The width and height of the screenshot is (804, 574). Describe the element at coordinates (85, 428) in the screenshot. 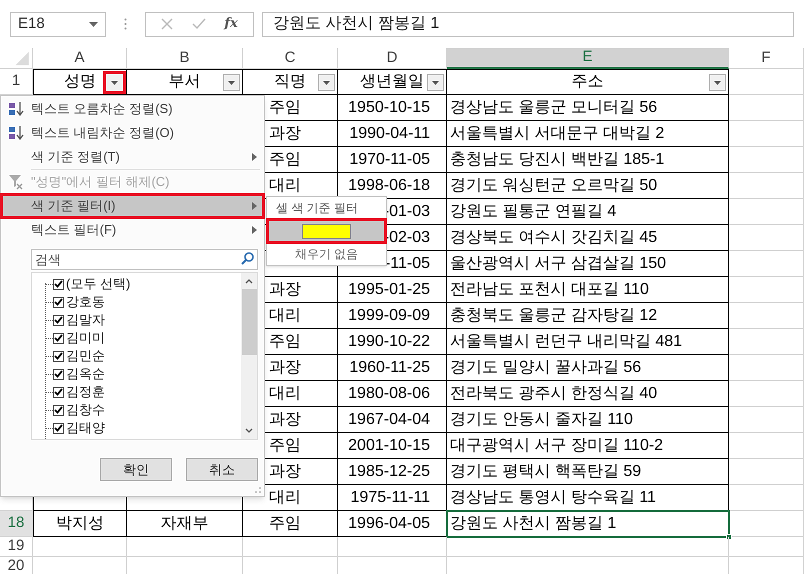

I see `checkbox-label: 김태양` at that location.